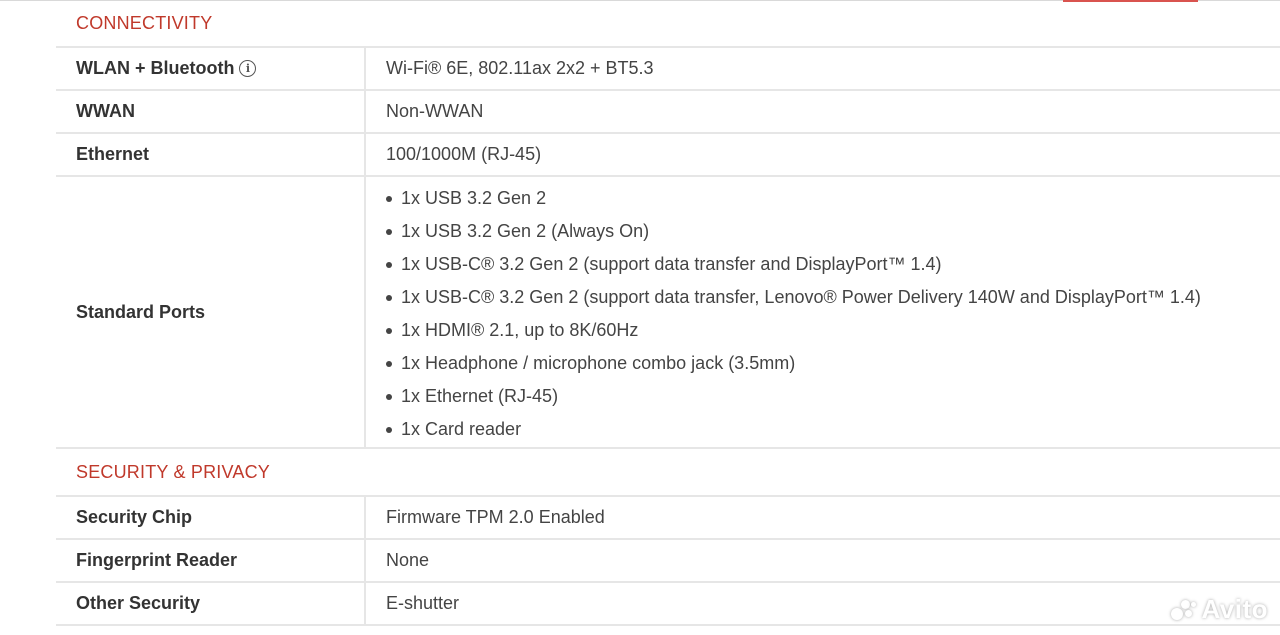 The width and height of the screenshot is (1280, 635). I want to click on spec-label: WLAN + Bluetooth i, so click(211, 68).